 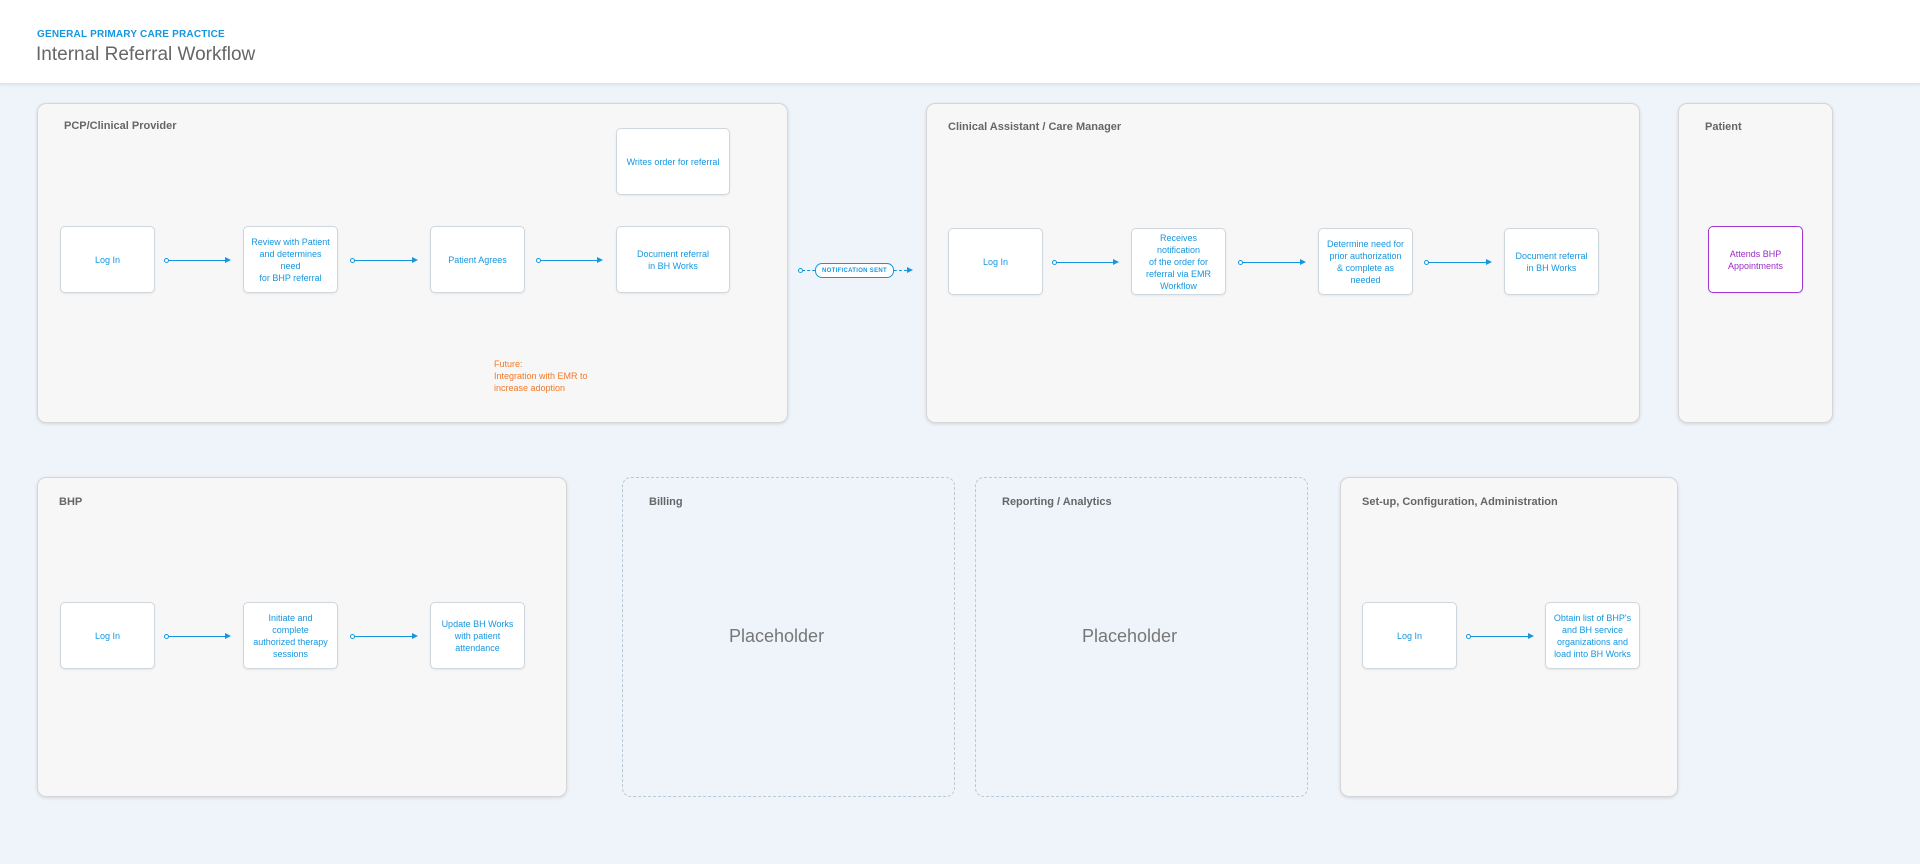 I want to click on practice-name: GENERAL PRIMARY CARE PRACTICE, so click(x=131, y=34).